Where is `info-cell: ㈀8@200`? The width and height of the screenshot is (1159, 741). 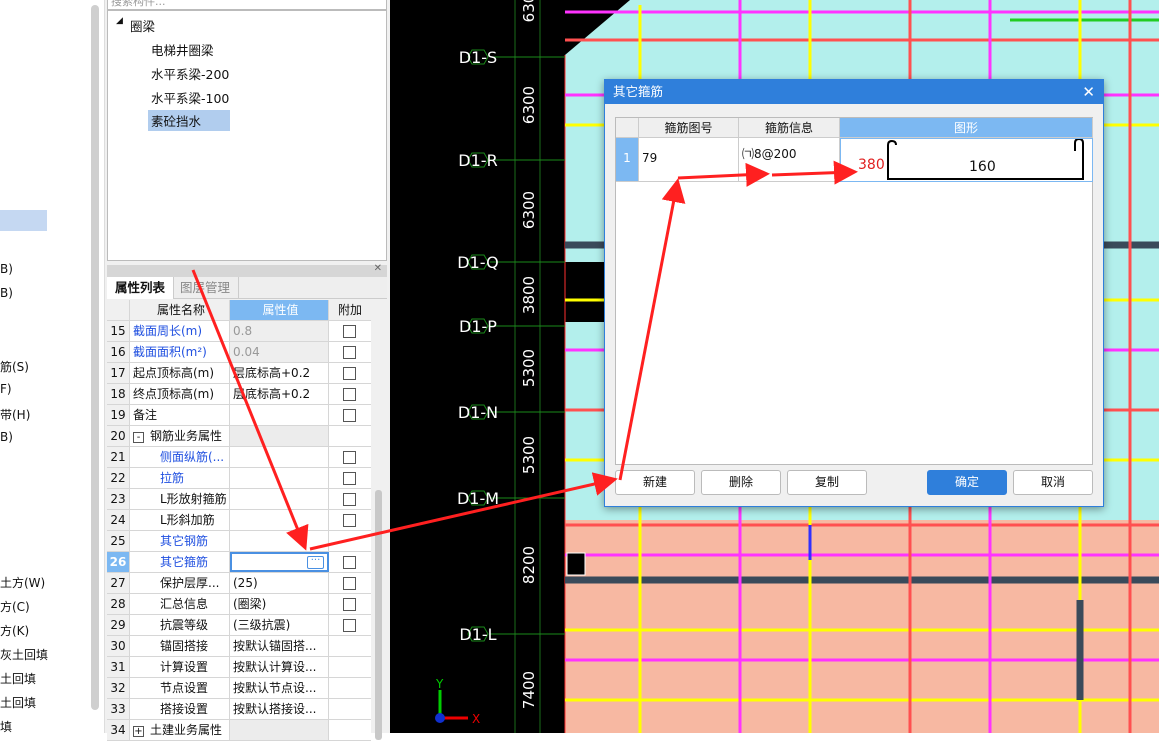 info-cell: ㈀8@200 is located at coordinates (789, 160).